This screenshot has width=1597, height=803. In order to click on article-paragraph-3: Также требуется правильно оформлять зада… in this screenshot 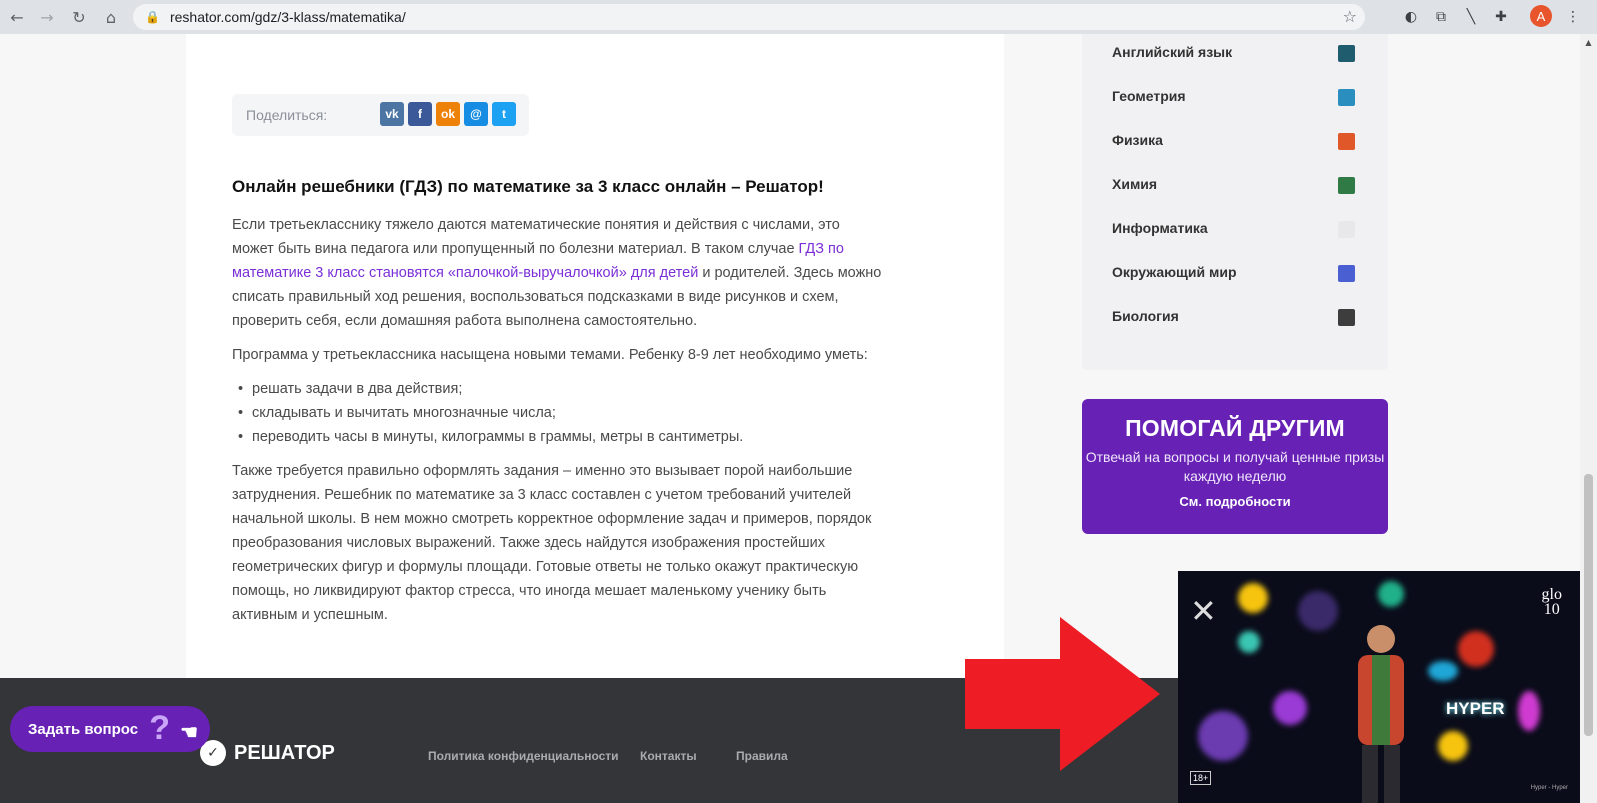, I will do `click(552, 543)`.